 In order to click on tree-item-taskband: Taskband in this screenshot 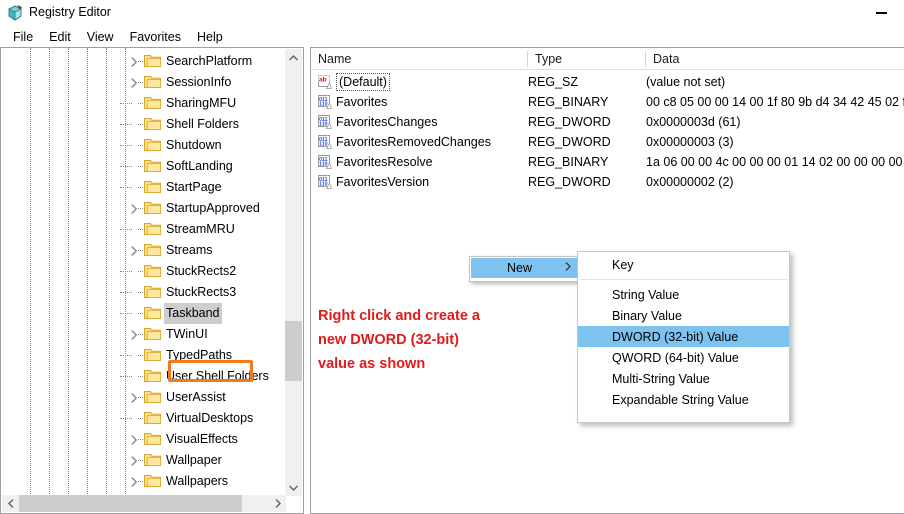, I will do `click(143, 313)`.